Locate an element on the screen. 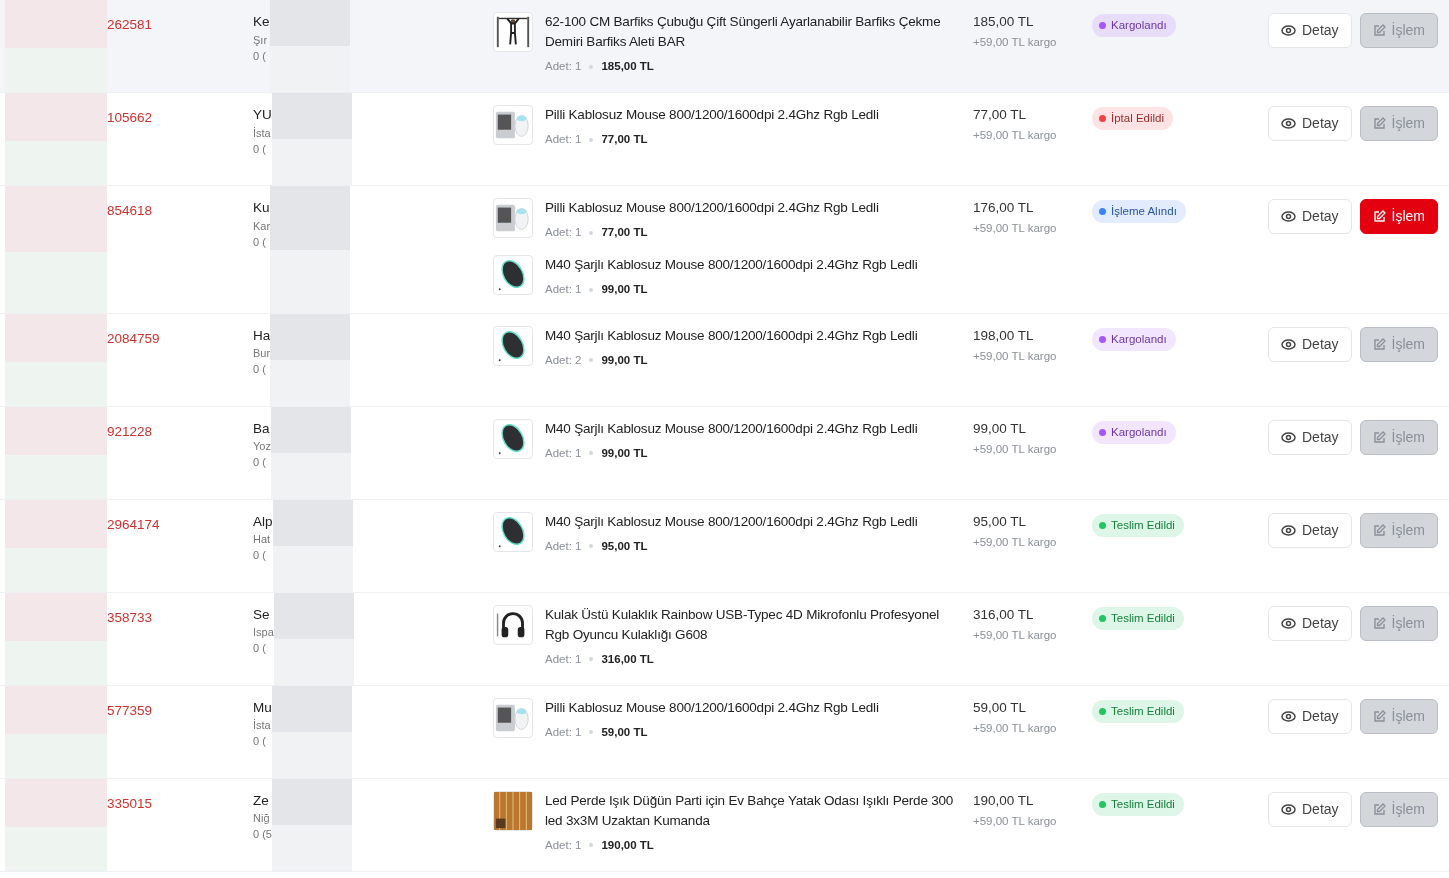 This screenshot has height=878, width=1449. order-total: 316,00 TL is located at coordinates (1004, 614).